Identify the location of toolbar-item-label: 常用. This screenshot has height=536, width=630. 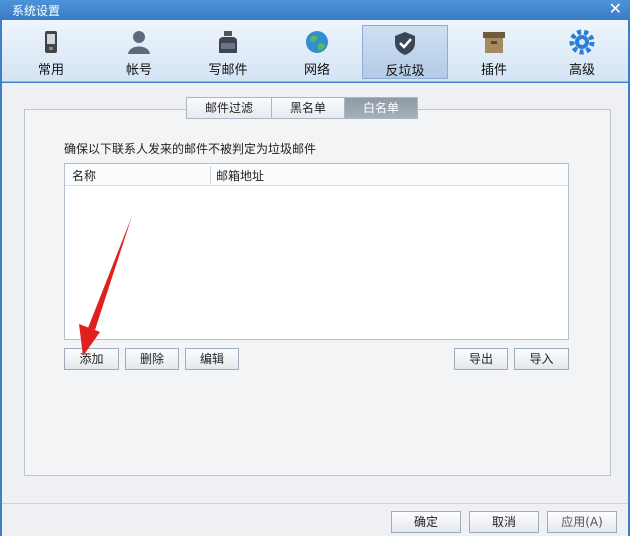
(50, 70).